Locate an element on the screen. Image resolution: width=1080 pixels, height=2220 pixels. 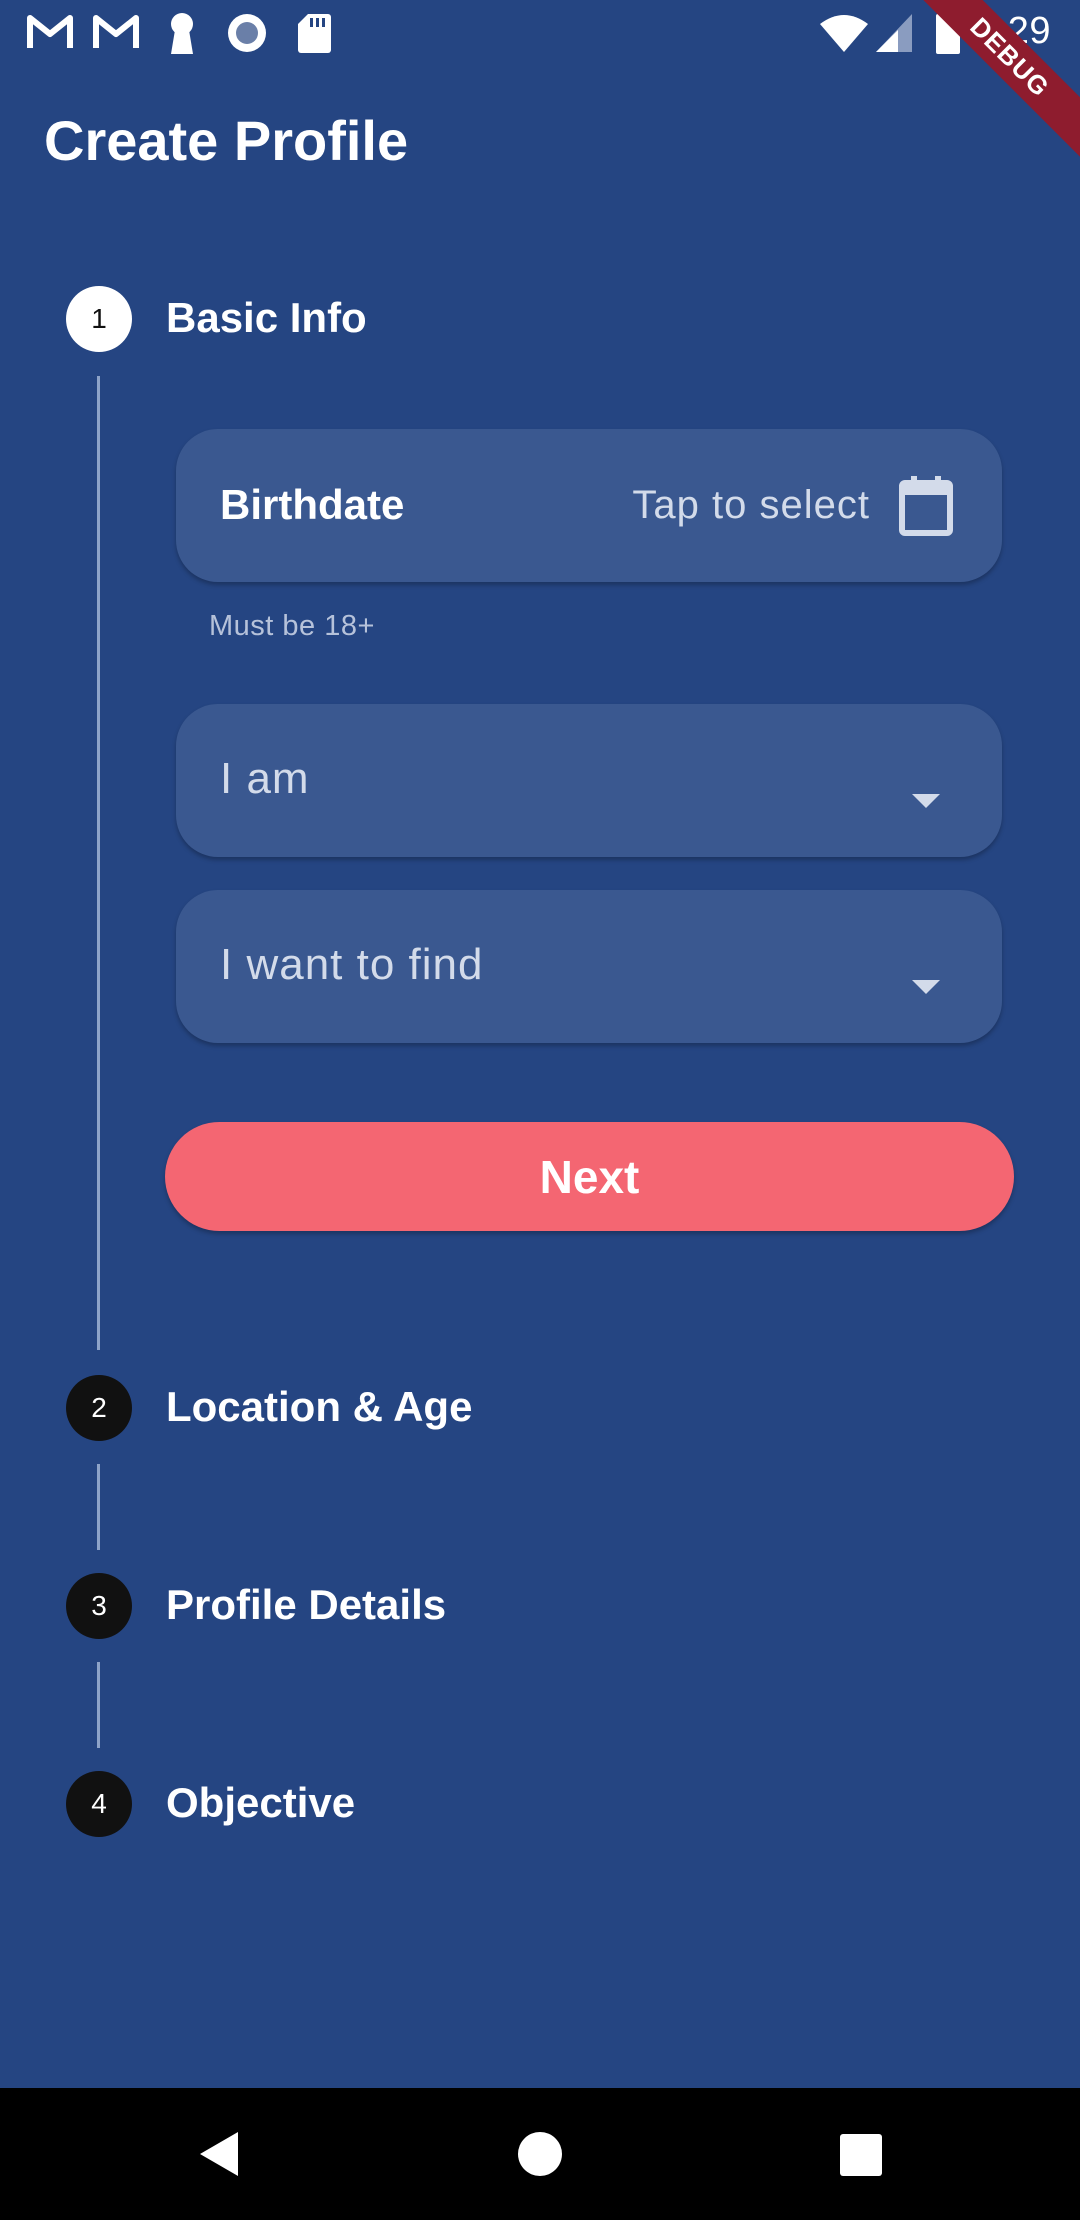
birthdate-value: Tap to select is located at coordinates (751, 505).